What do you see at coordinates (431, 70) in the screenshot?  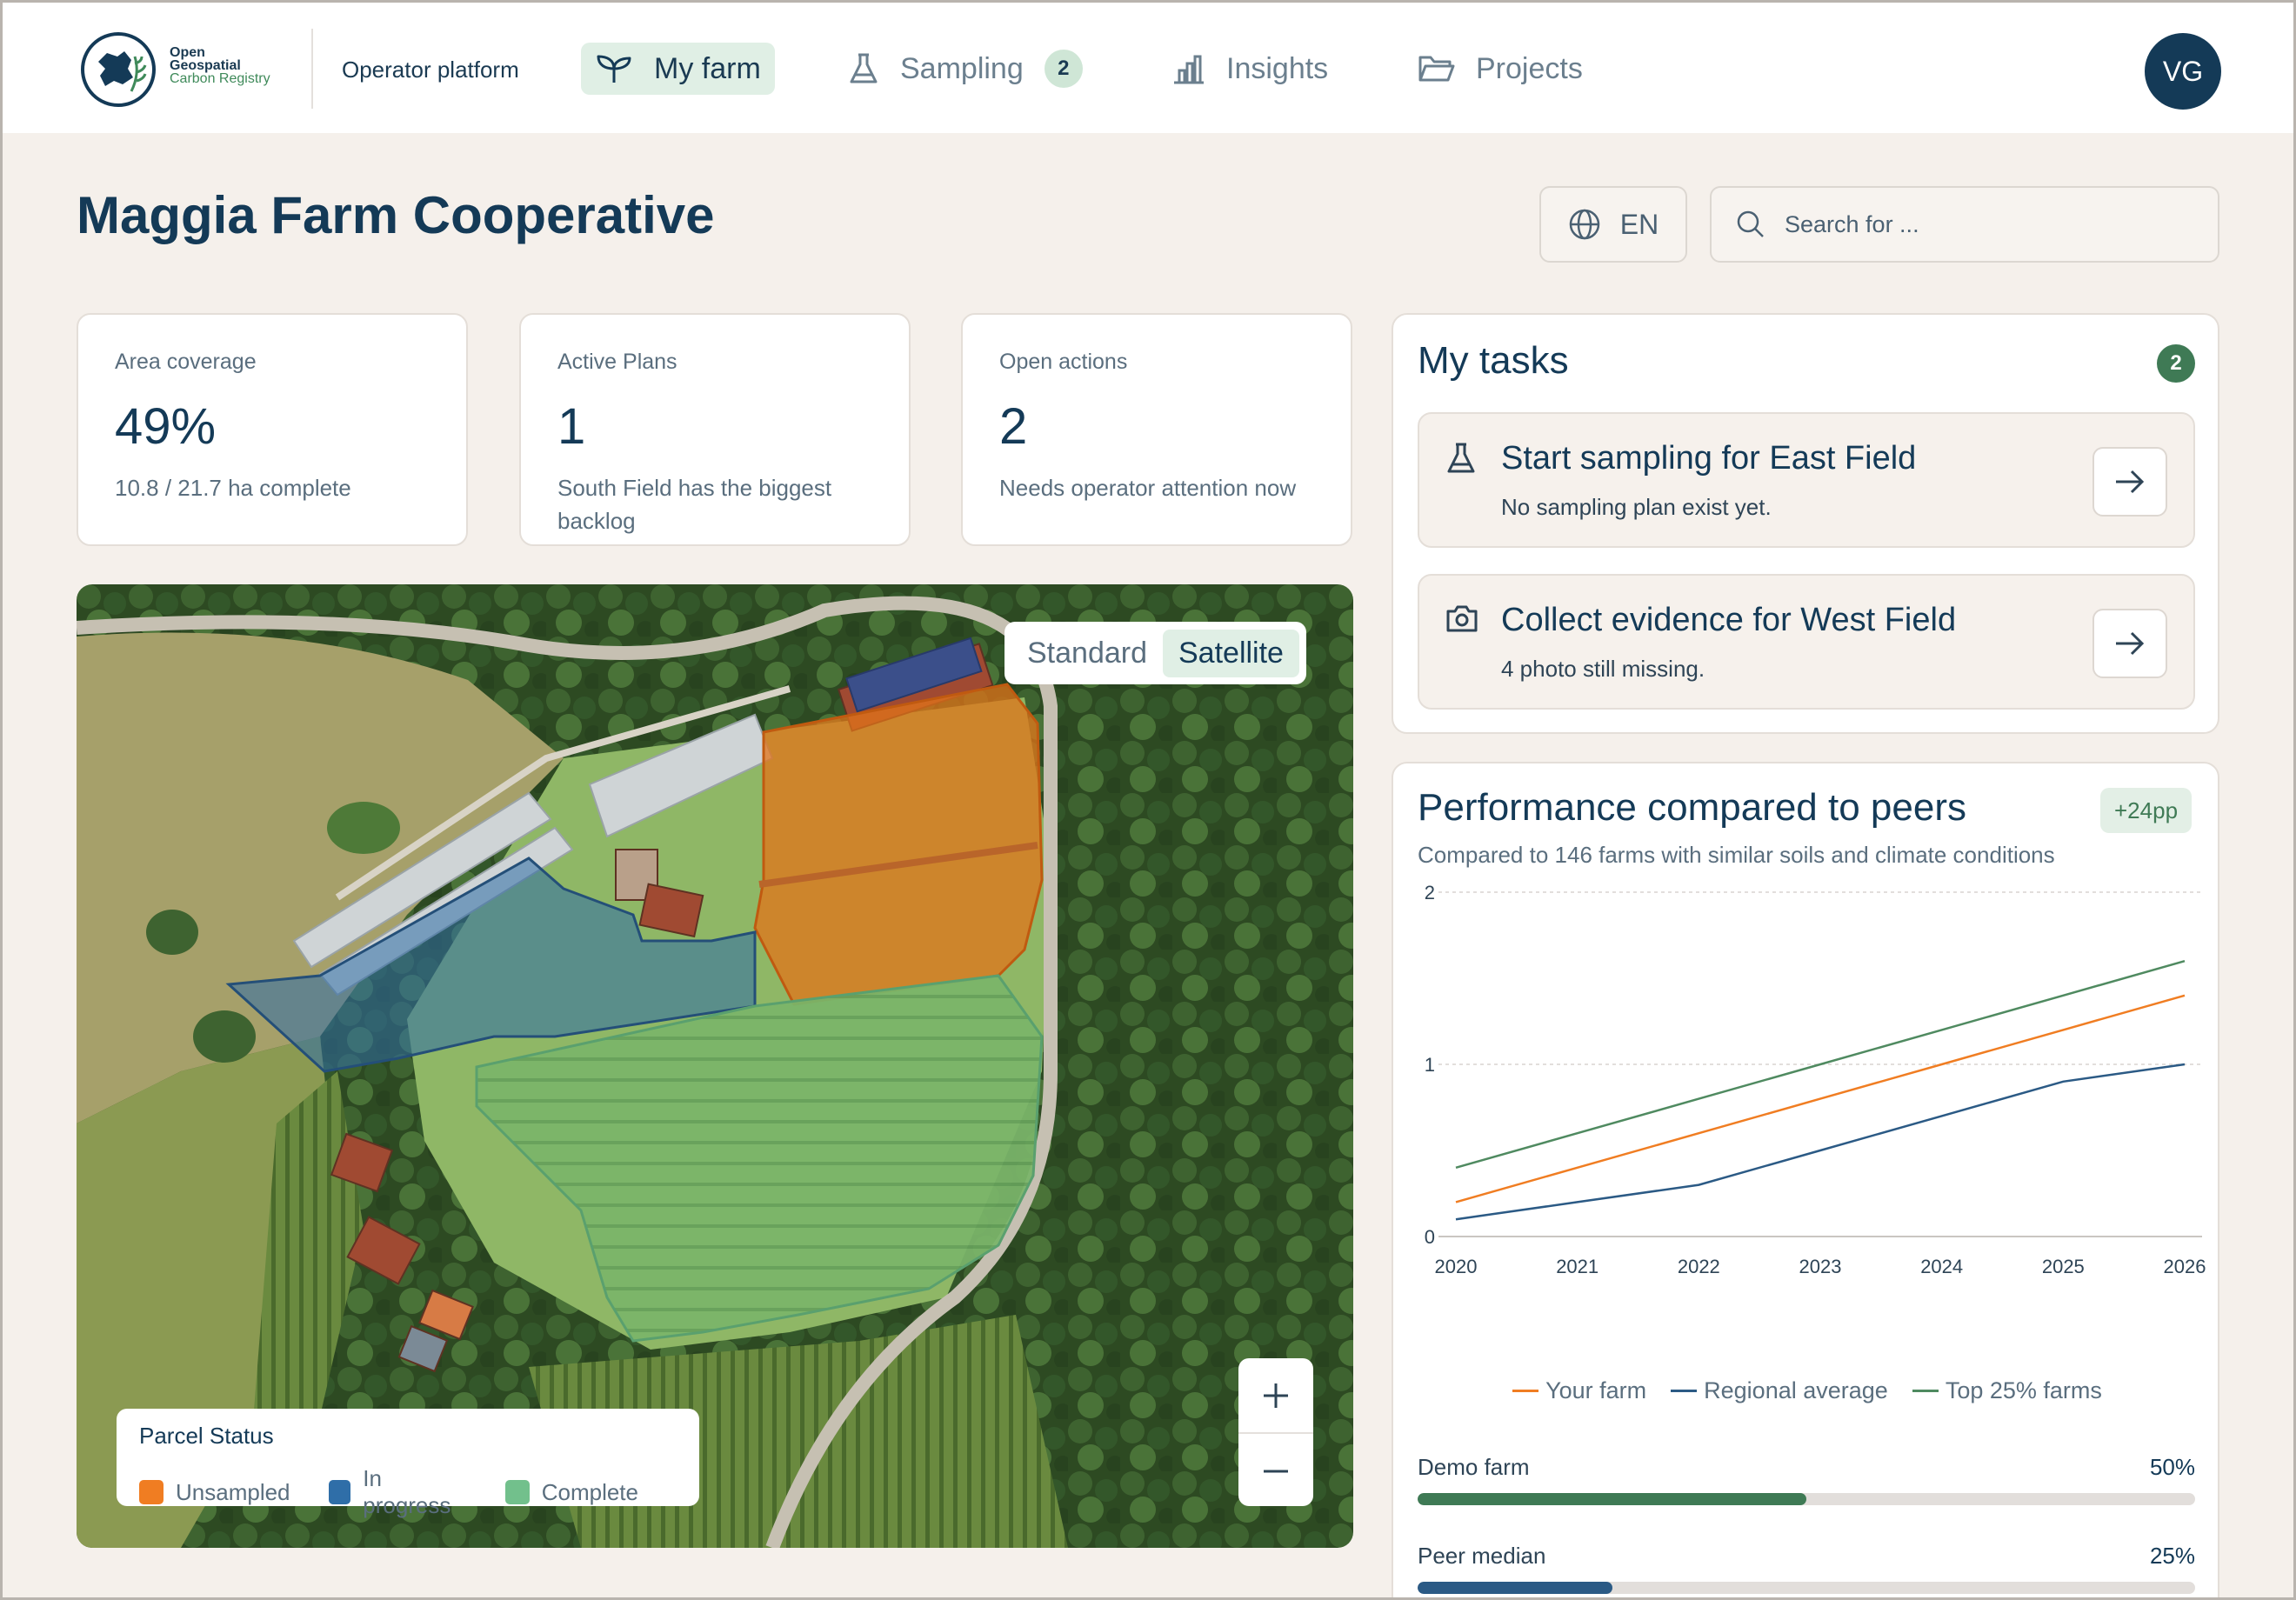 I see `platform-label: Operator platform` at bounding box center [431, 70].